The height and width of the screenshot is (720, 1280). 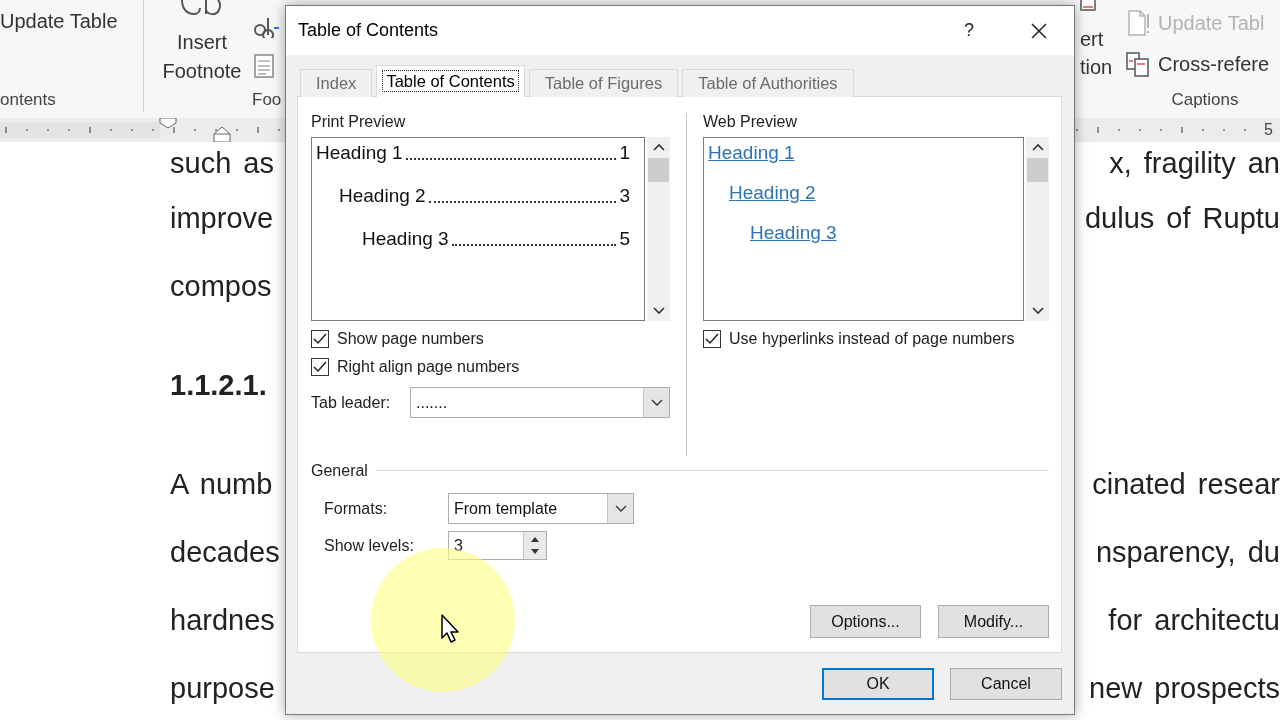 What do you see at coordinates (405, 239) in the screenshot?
I see `entry-title: Heading 3` at bounding box center [405, 239].